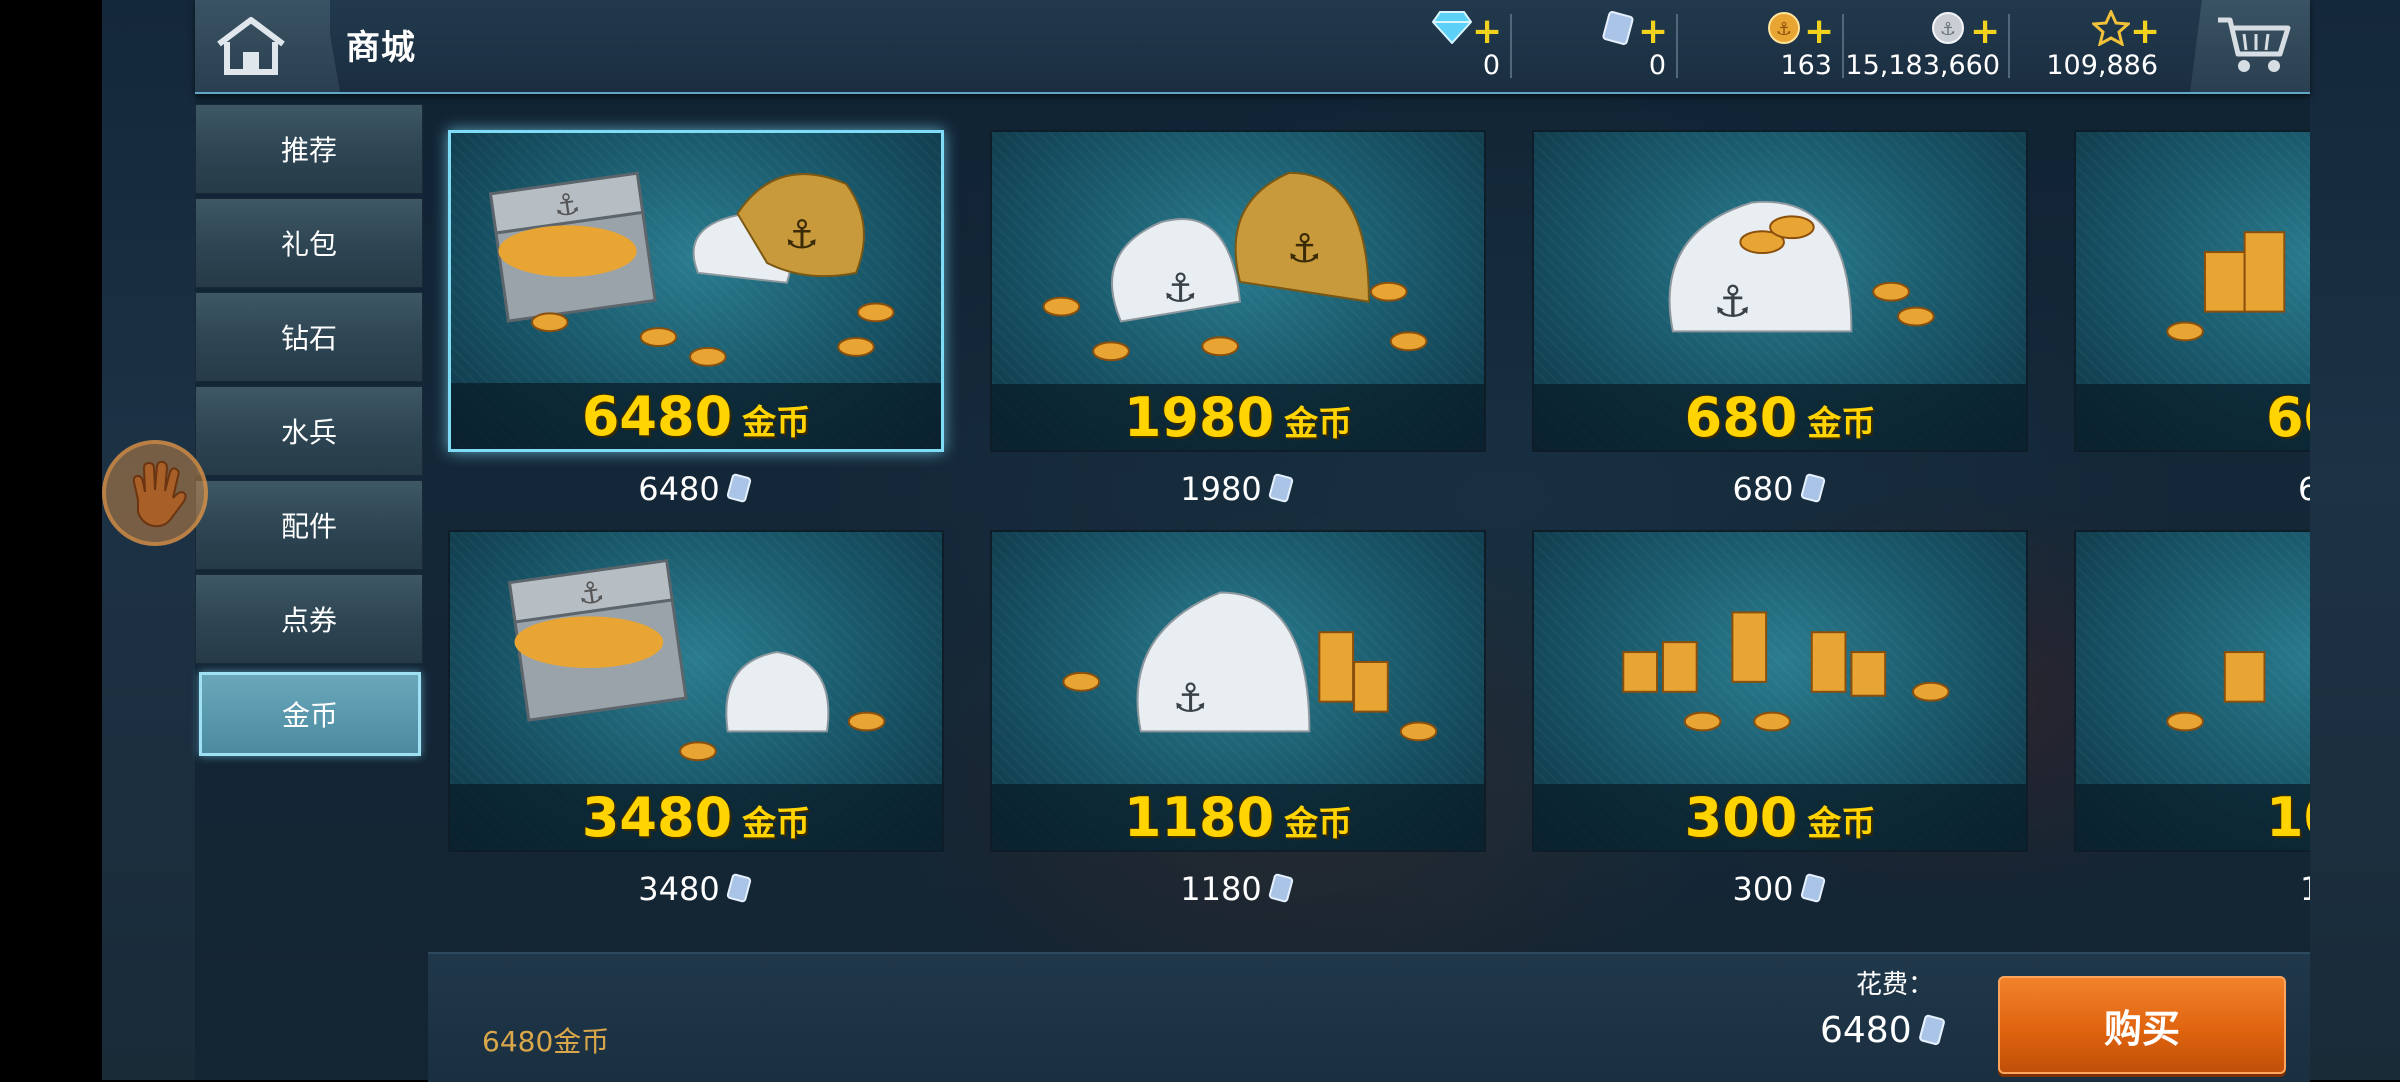  Describe the element at coordinates (1235, 266) in the screenshot. I see `coin-bags-image: ⚓ ⚓` at that location.